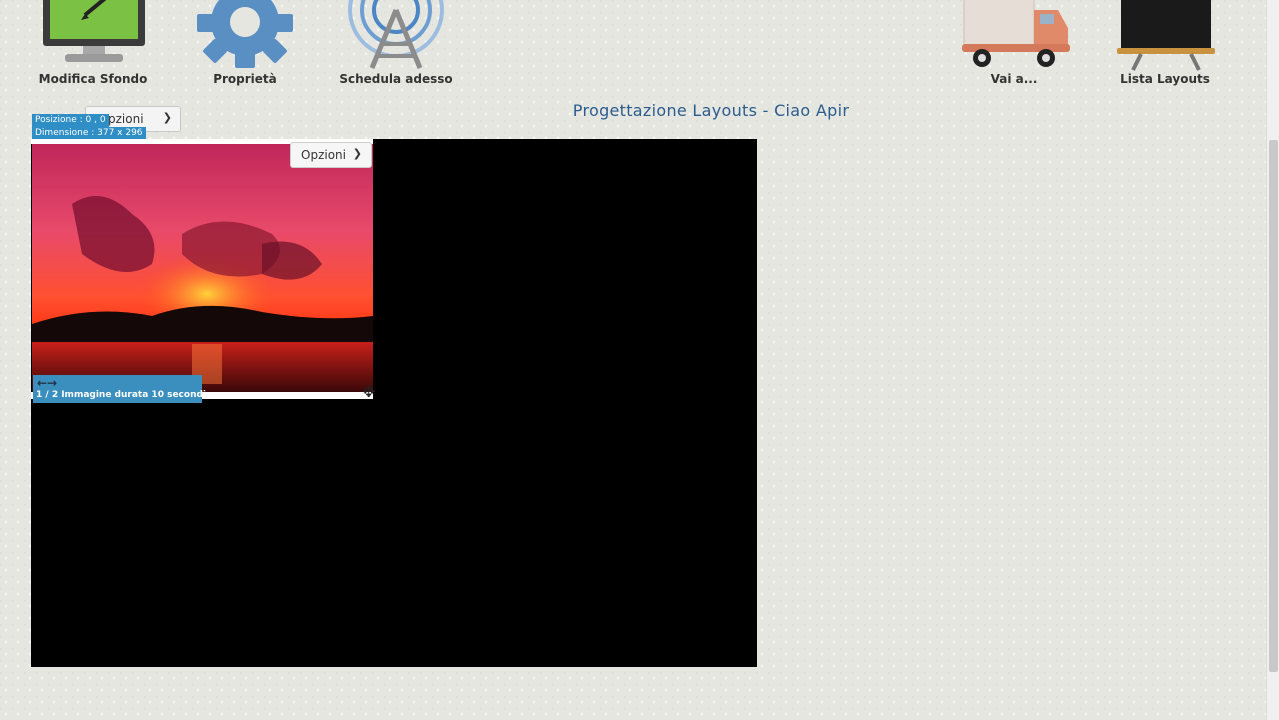 This screenshot has width=1279, height=720. I want to click on antenna-tower-icon, so click(396, 34).